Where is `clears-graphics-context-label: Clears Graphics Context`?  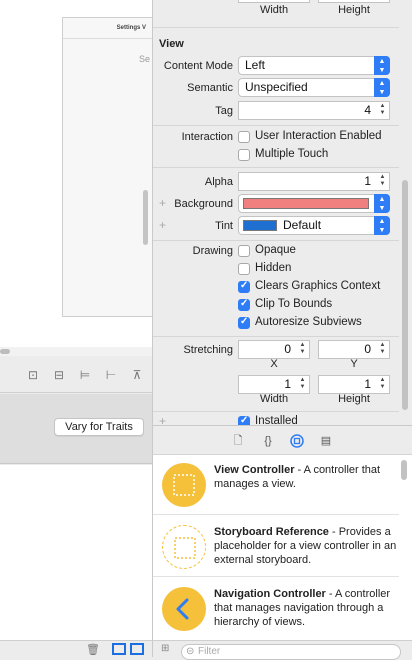
clears-graphics-context-label: Clears Graphics Context is located at coordinates (318, 286).